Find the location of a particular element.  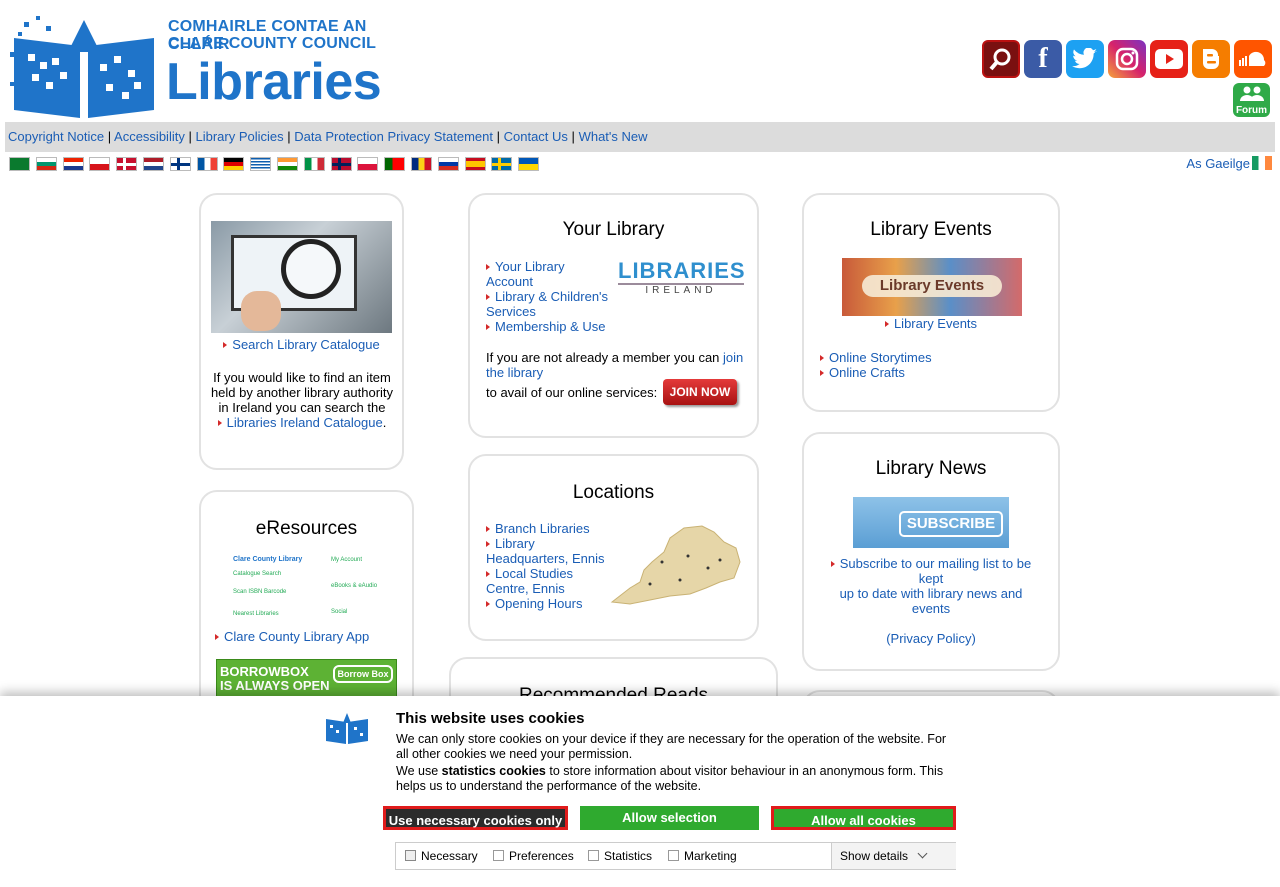

online-storytimes-link: Online Storytimes is located at coordinates (880, 357).